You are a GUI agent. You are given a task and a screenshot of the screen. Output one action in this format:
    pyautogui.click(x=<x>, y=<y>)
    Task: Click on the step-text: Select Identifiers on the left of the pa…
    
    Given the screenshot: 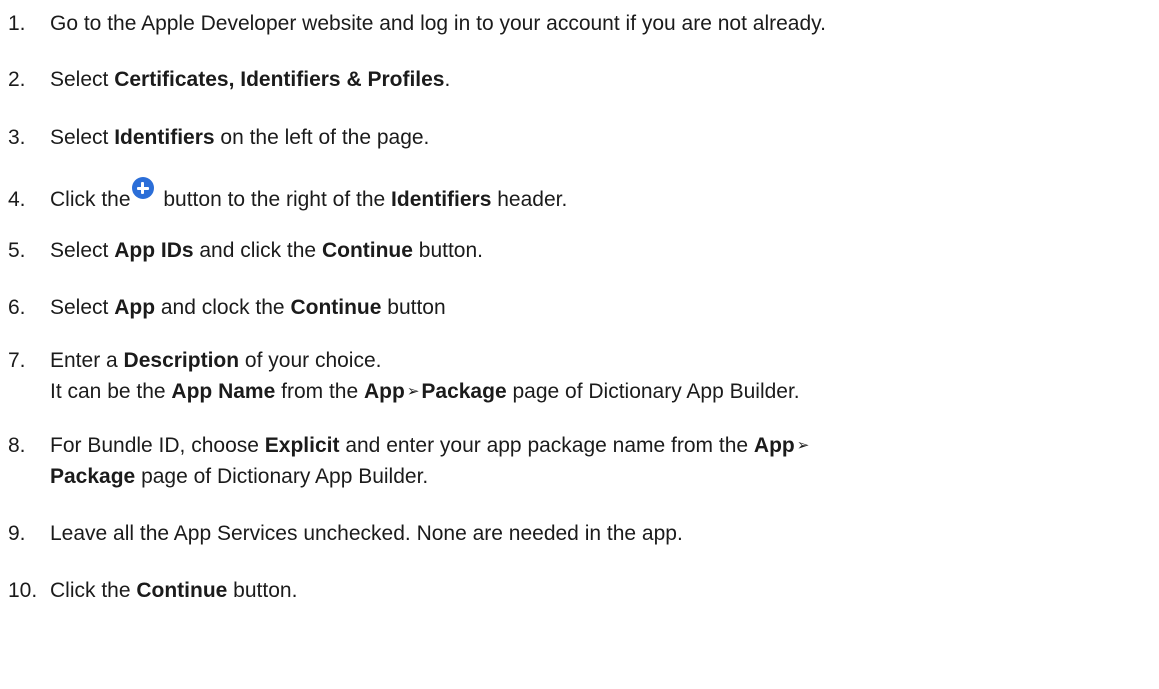 What is the action you would take?
    pyautogui.click(x=239, y=137)
    